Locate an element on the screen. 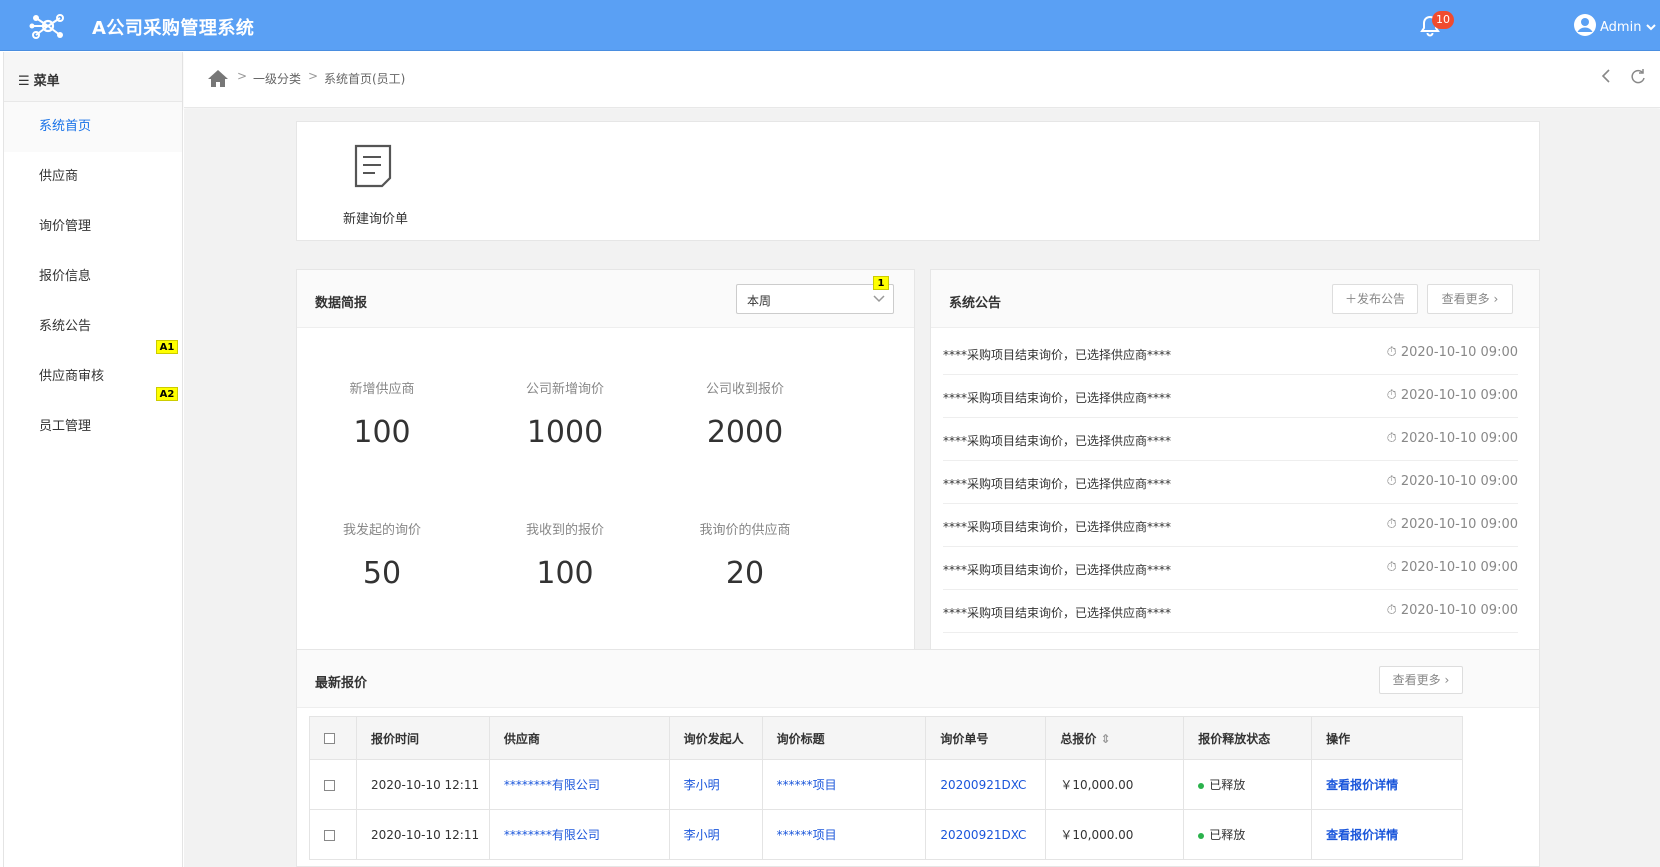  sidebar-item-label: 报价信息 is located at coordinates (65, 276).